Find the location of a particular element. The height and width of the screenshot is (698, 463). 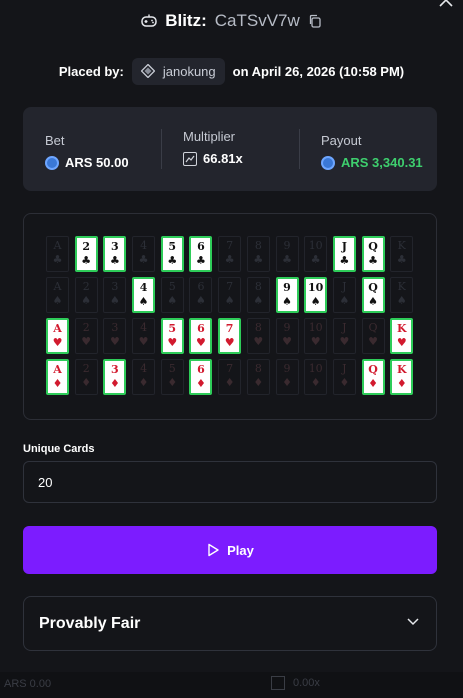

selected-card: 6 ♣ is located at coordinates (201, 254).